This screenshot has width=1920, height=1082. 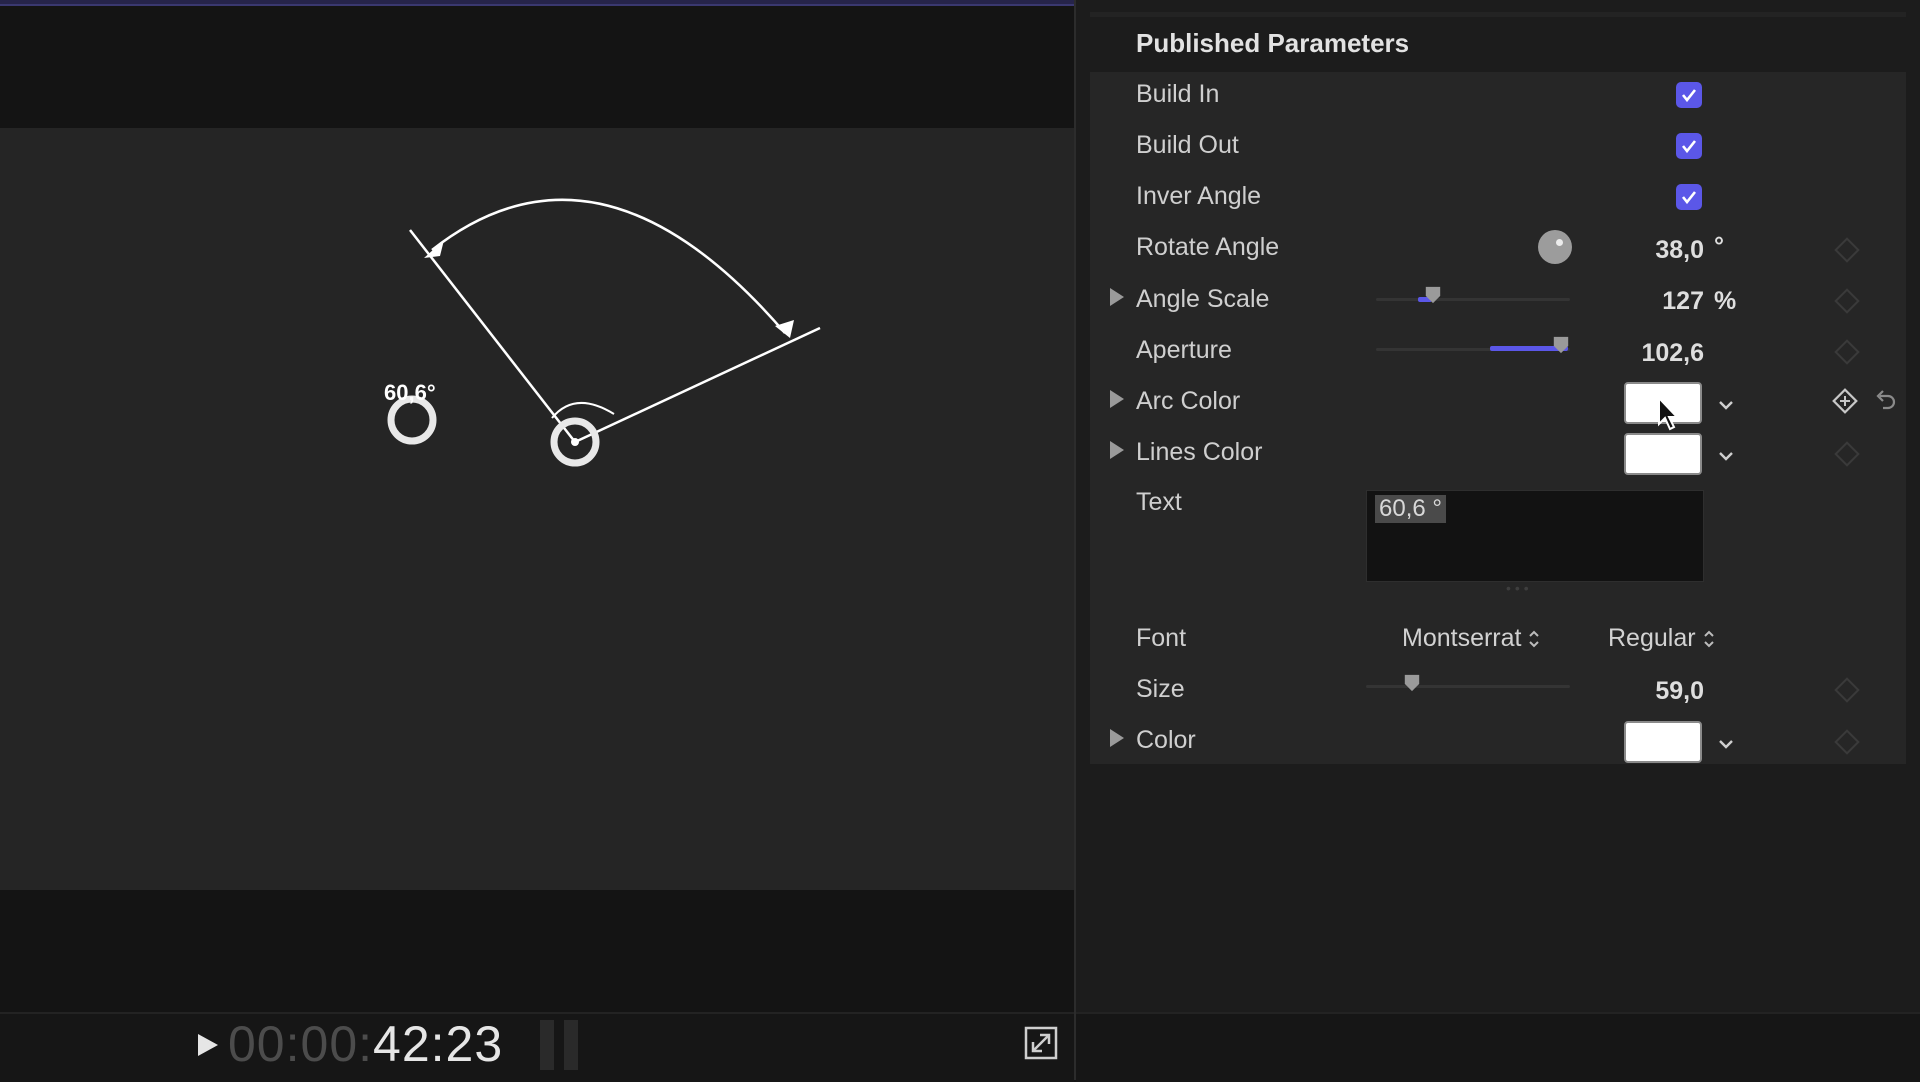 What do you see at coordinates (1845, 401) in the screenshot?
I see `add-keyframe-icon` at bounding box center [1845, 401].